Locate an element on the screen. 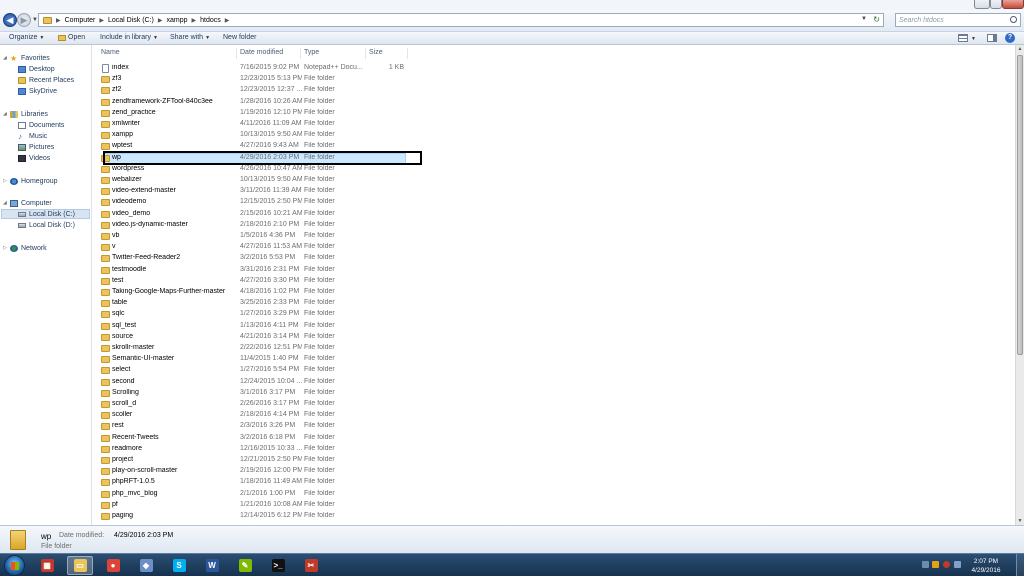 This screenshot has height=576, width=1024. sidebar-item-documents: Documents is located at coordinates (41, 125).